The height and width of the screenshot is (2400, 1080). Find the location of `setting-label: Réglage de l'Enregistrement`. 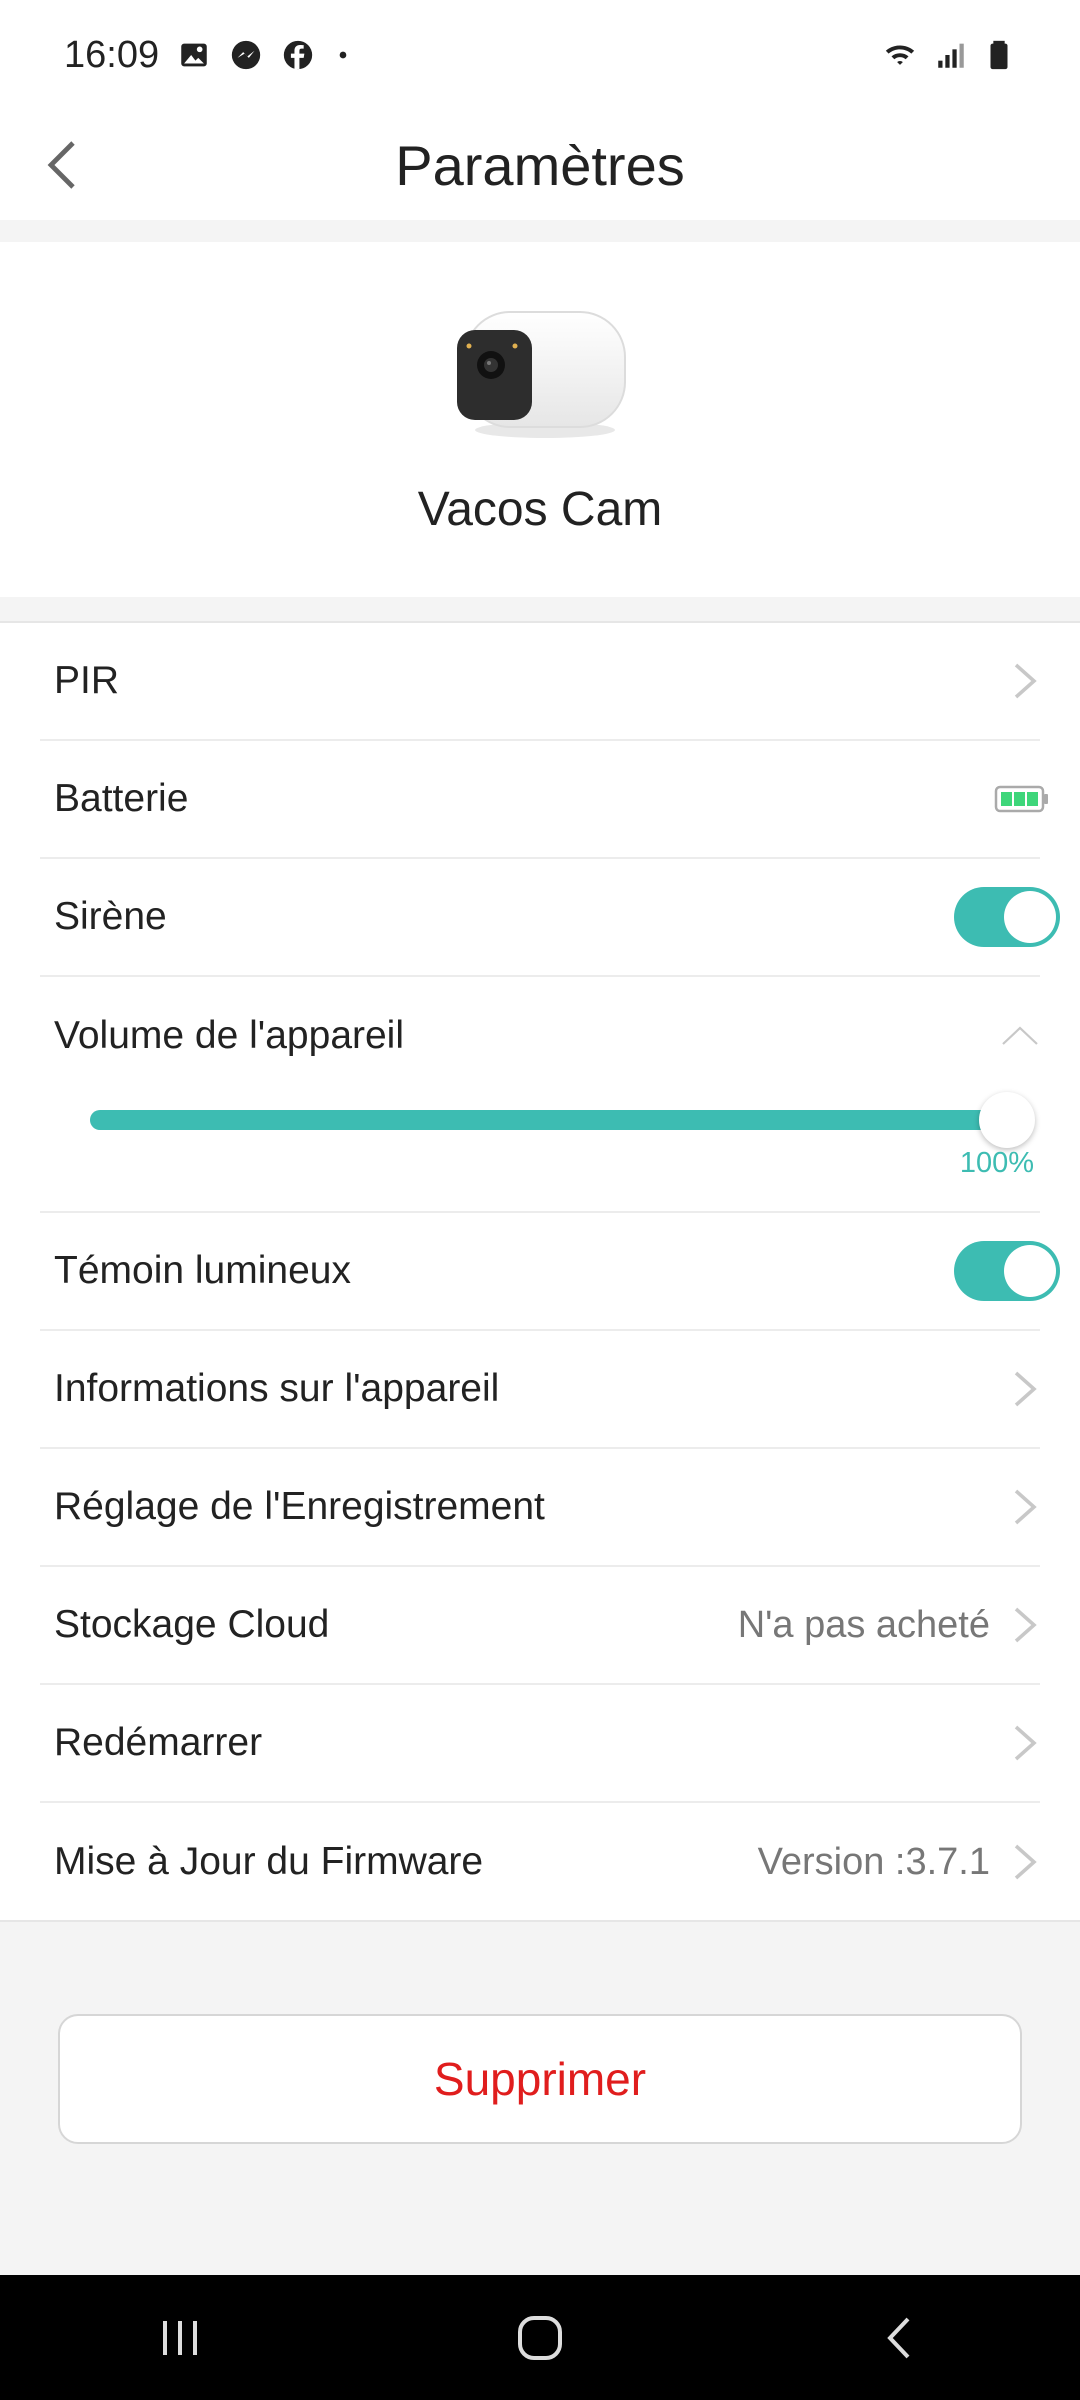

setting-label: Réglage de l'Enregistrement is located at coordinates (299, 1506).